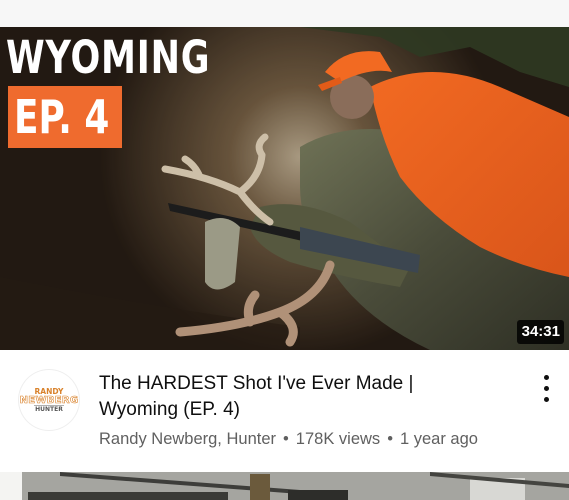 The image size is (569, 500). I want to click on thumbnail-episode-text: EP. 4, so click(62, 117).